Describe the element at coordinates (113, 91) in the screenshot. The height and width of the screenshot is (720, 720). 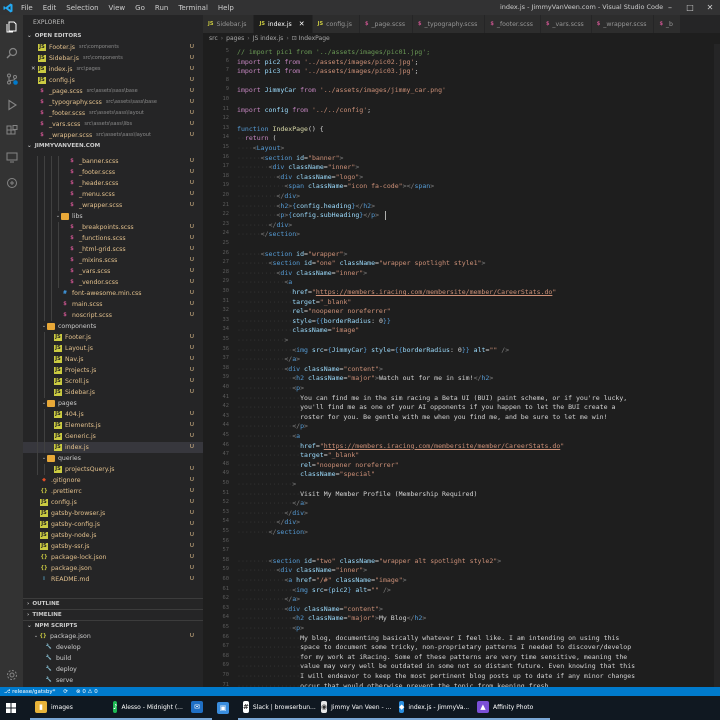
I see `open-editor-item: $ _page.scss src\assets\sass\base U` at that location.